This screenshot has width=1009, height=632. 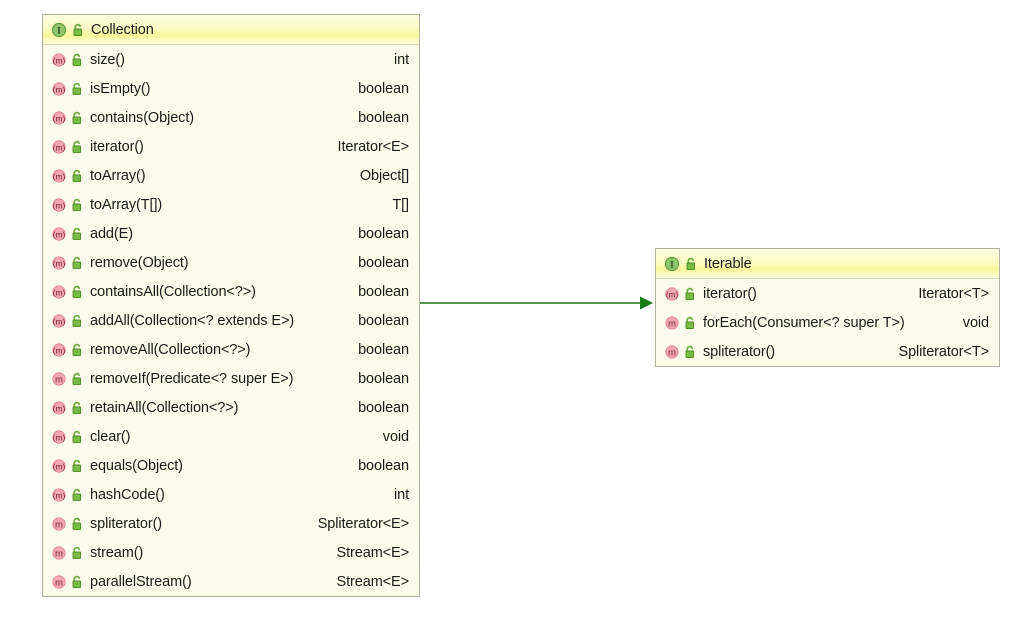 I want to click on uml-member-row: (m) add(E) boolean, so click(x=231, y=233).